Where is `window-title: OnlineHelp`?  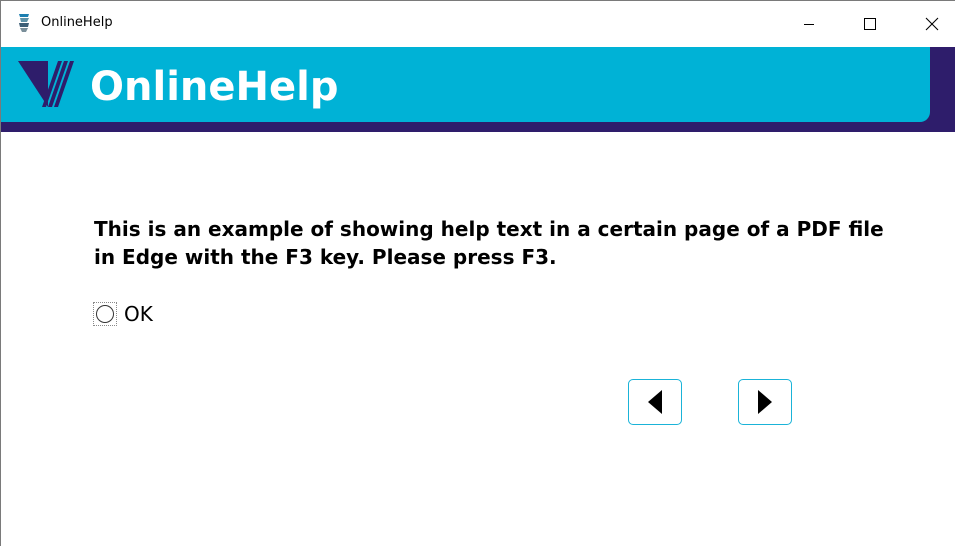 window-title: OnlineHelp is located at coordinates (77, 22).